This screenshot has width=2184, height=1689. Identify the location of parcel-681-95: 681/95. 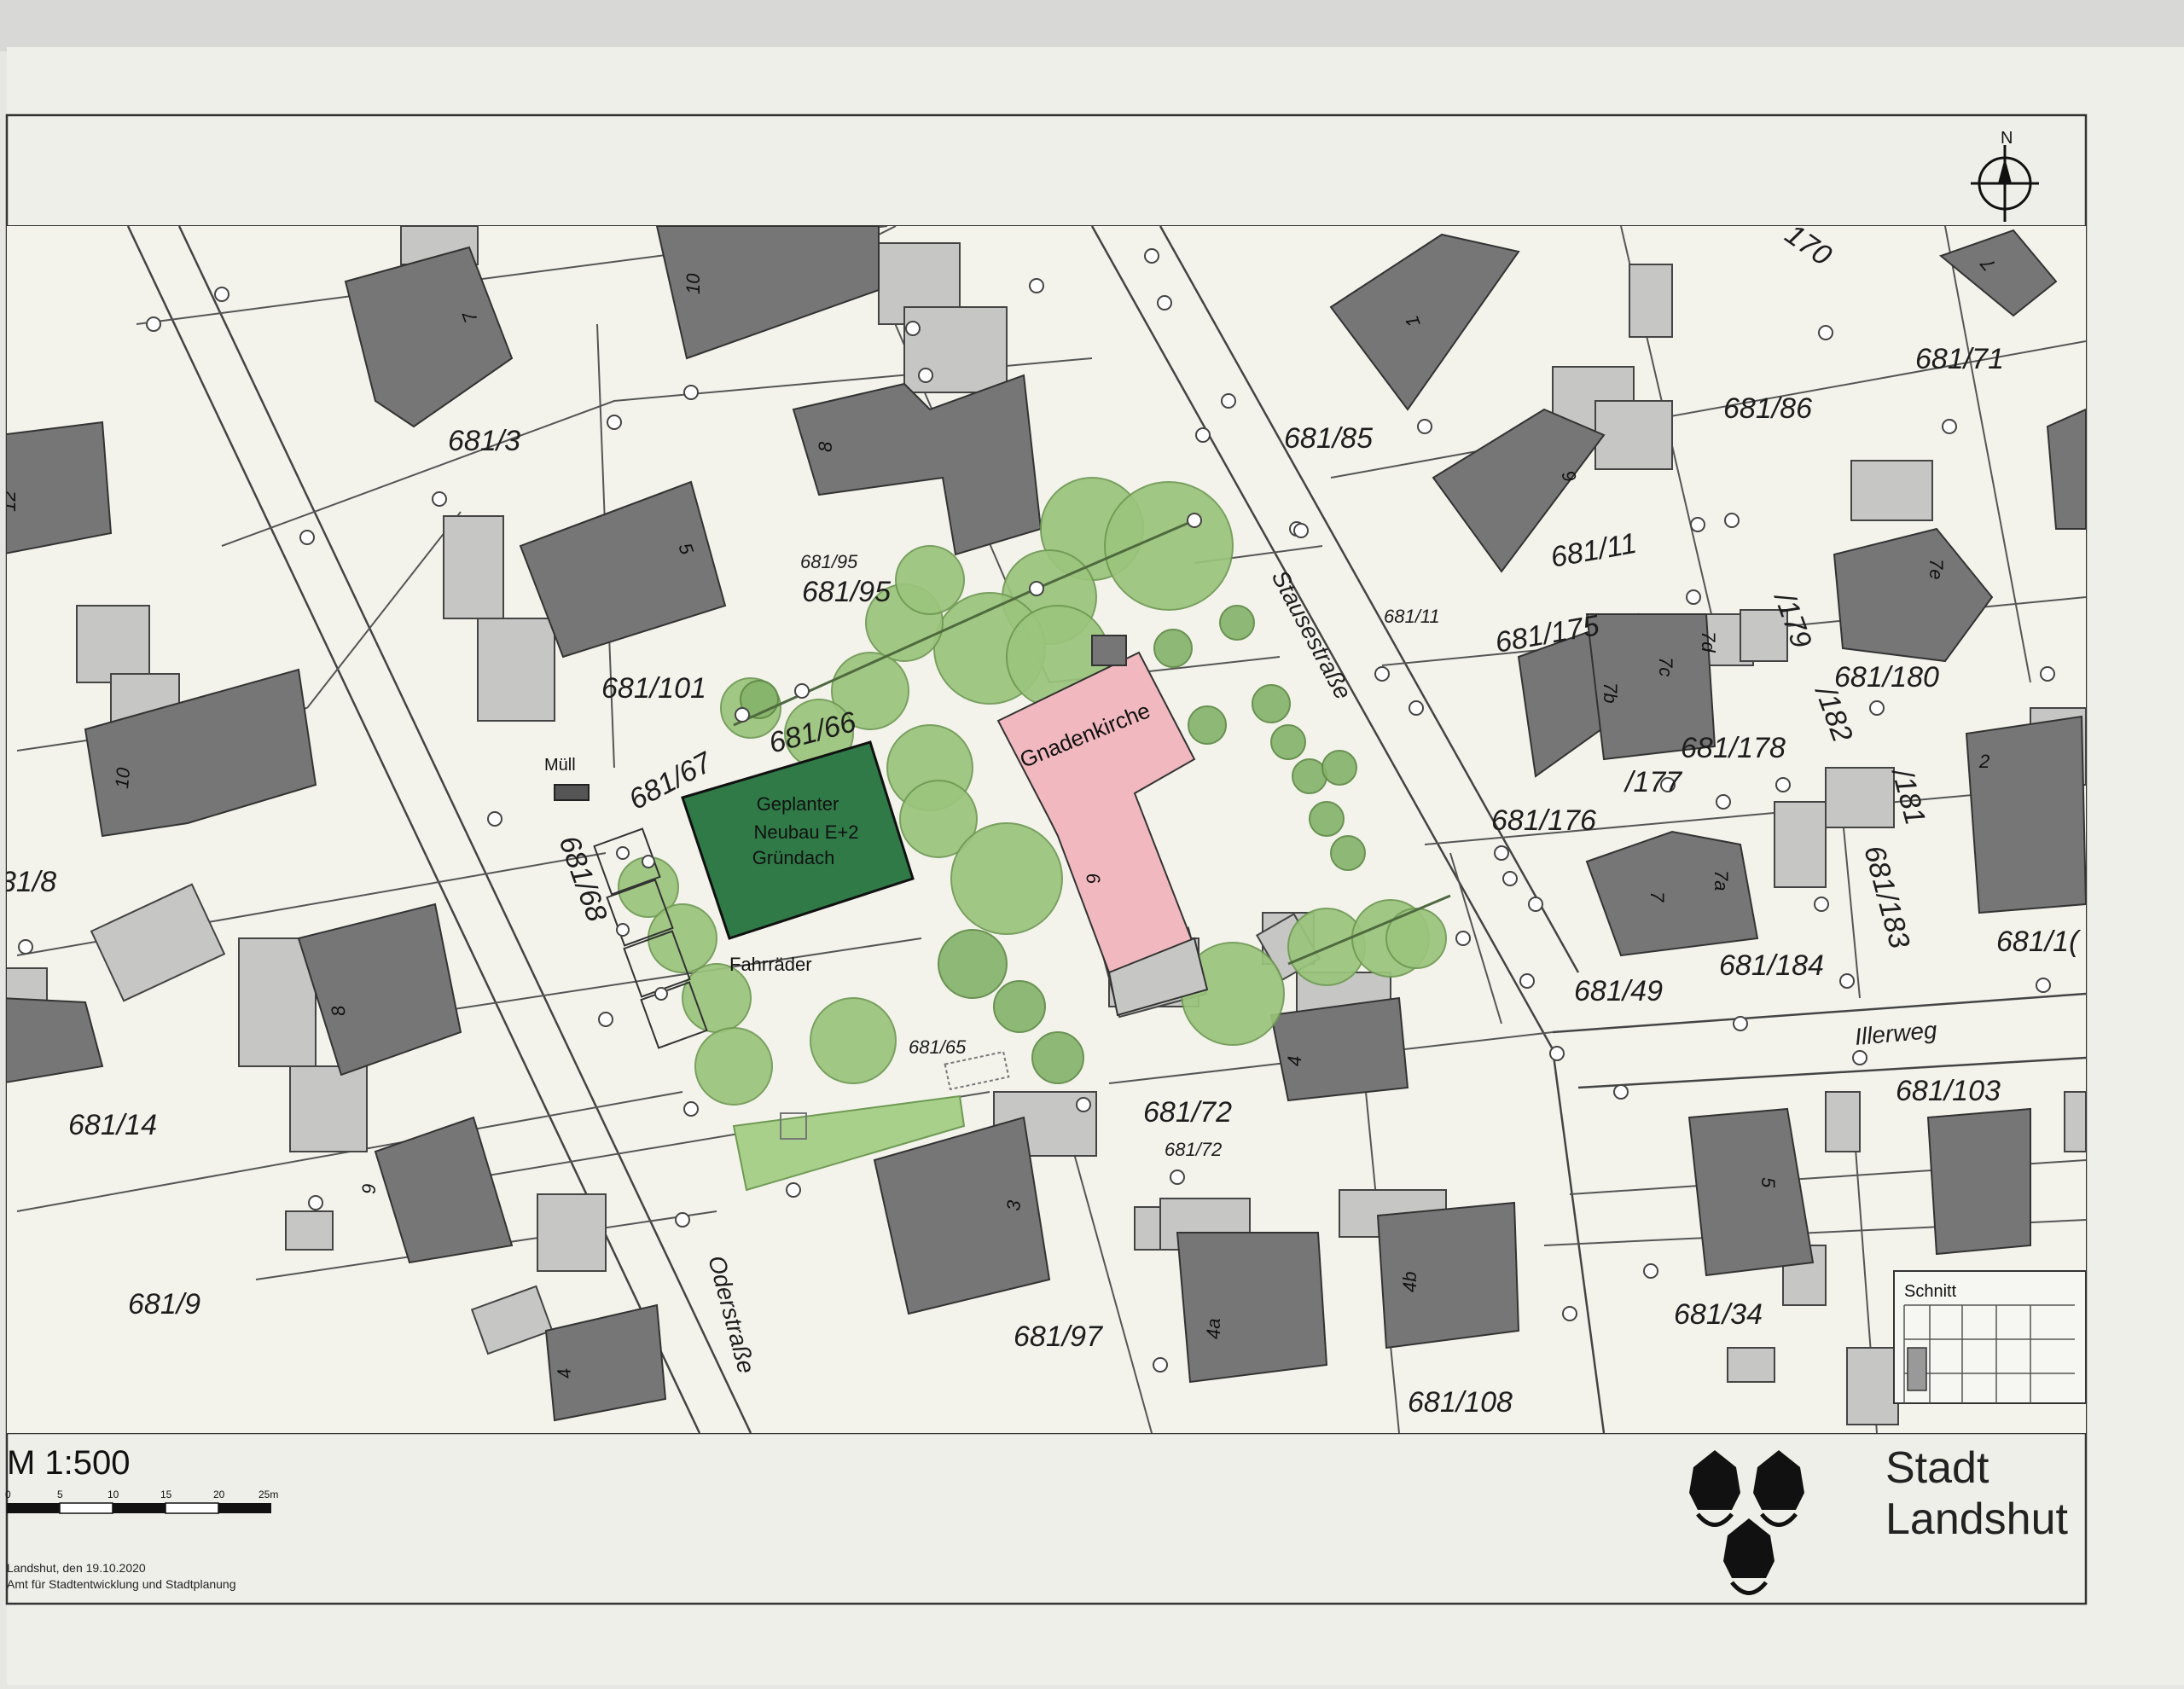
(846, 592).